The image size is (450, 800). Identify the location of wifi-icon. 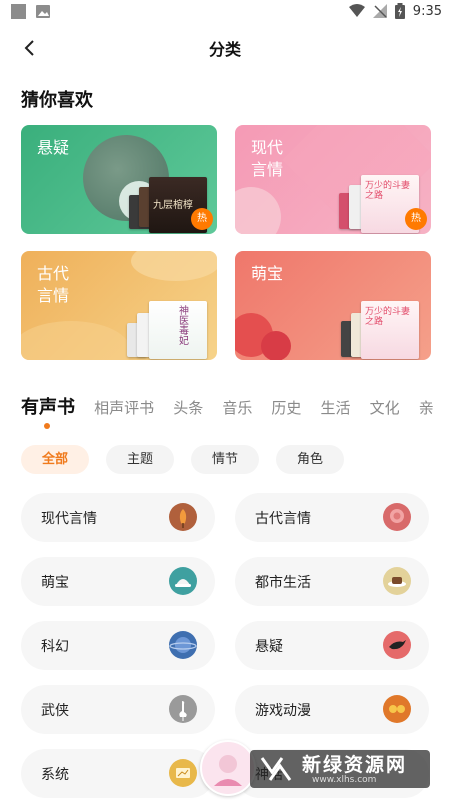
(356, 10).